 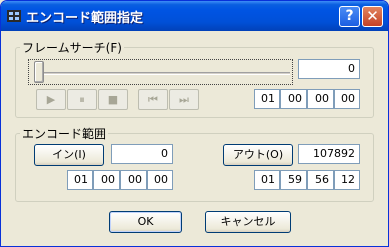 I want to click on out-timecode-minutes: 59, so click(x=293, y=180).